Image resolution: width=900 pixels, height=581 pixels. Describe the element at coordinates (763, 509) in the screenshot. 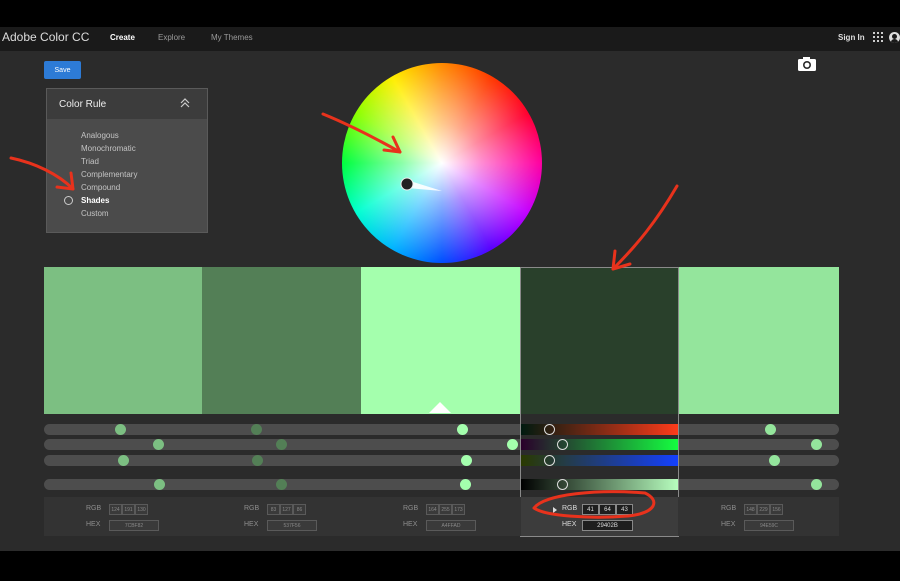

I see `rgb-value-field: 229` at that location.